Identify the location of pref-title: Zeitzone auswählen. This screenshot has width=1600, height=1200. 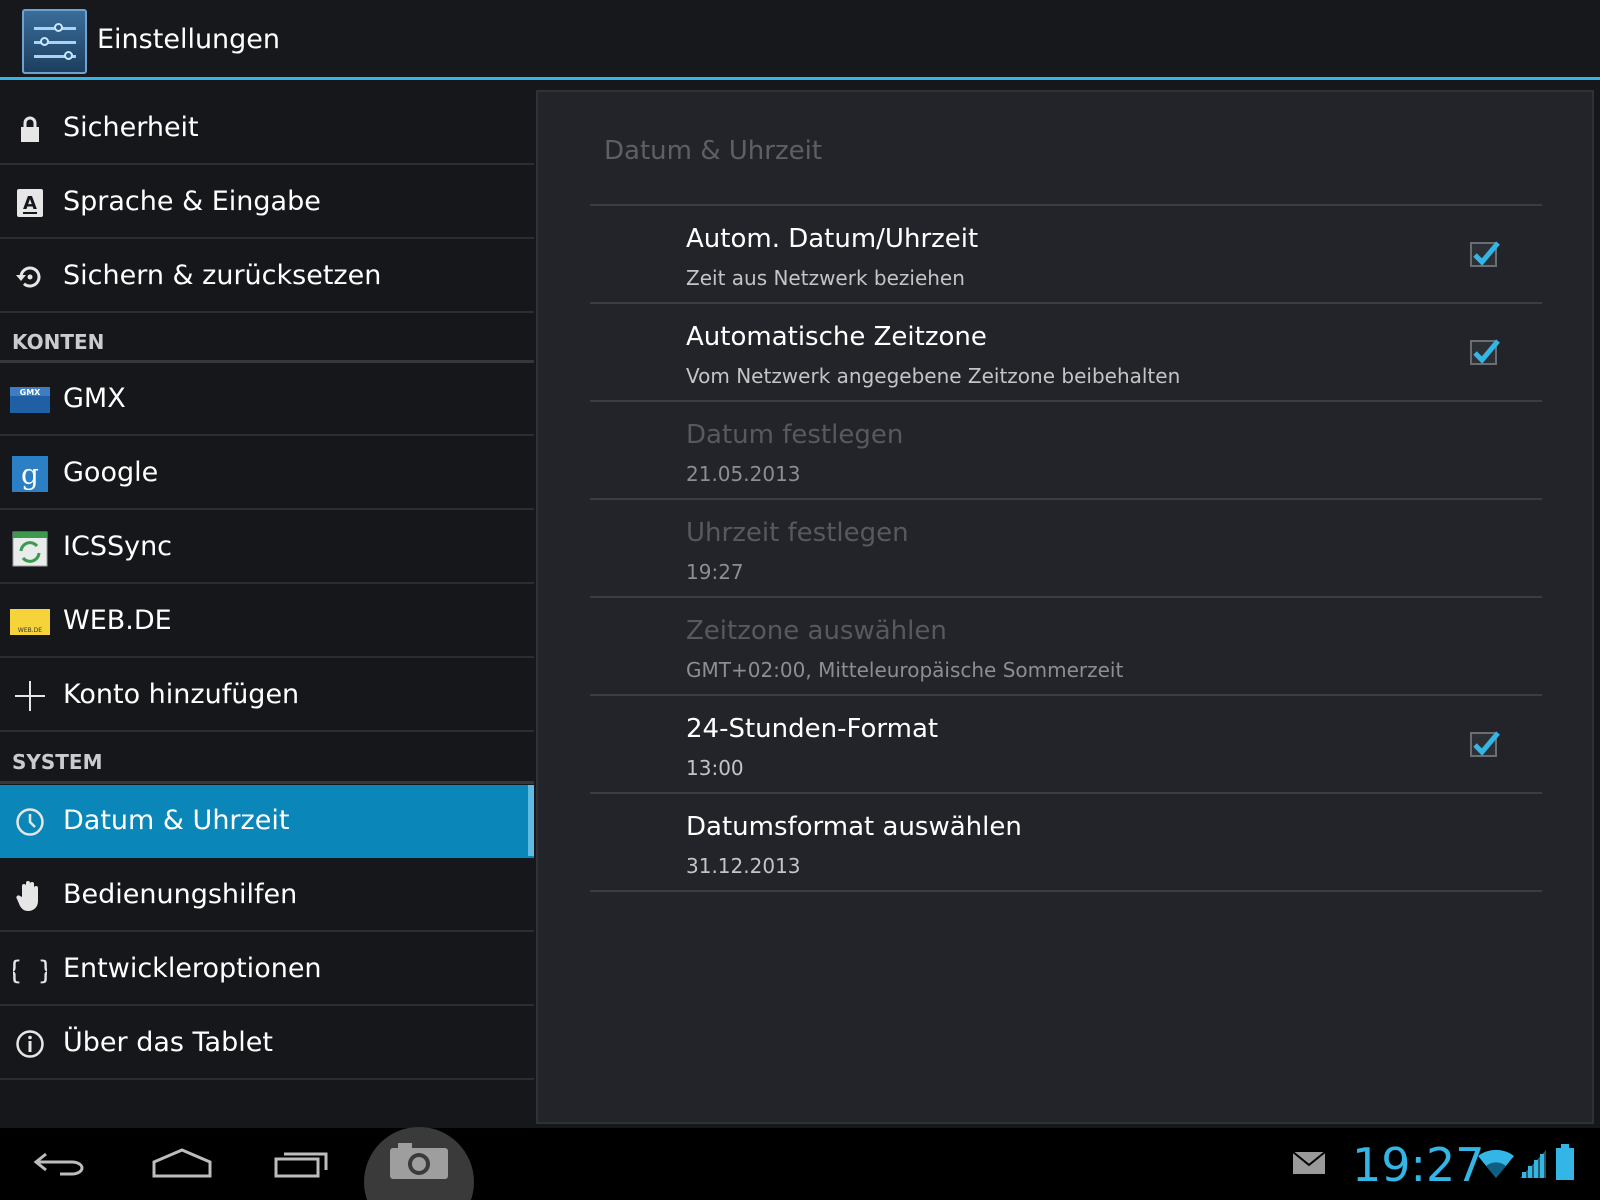
(816, 631).